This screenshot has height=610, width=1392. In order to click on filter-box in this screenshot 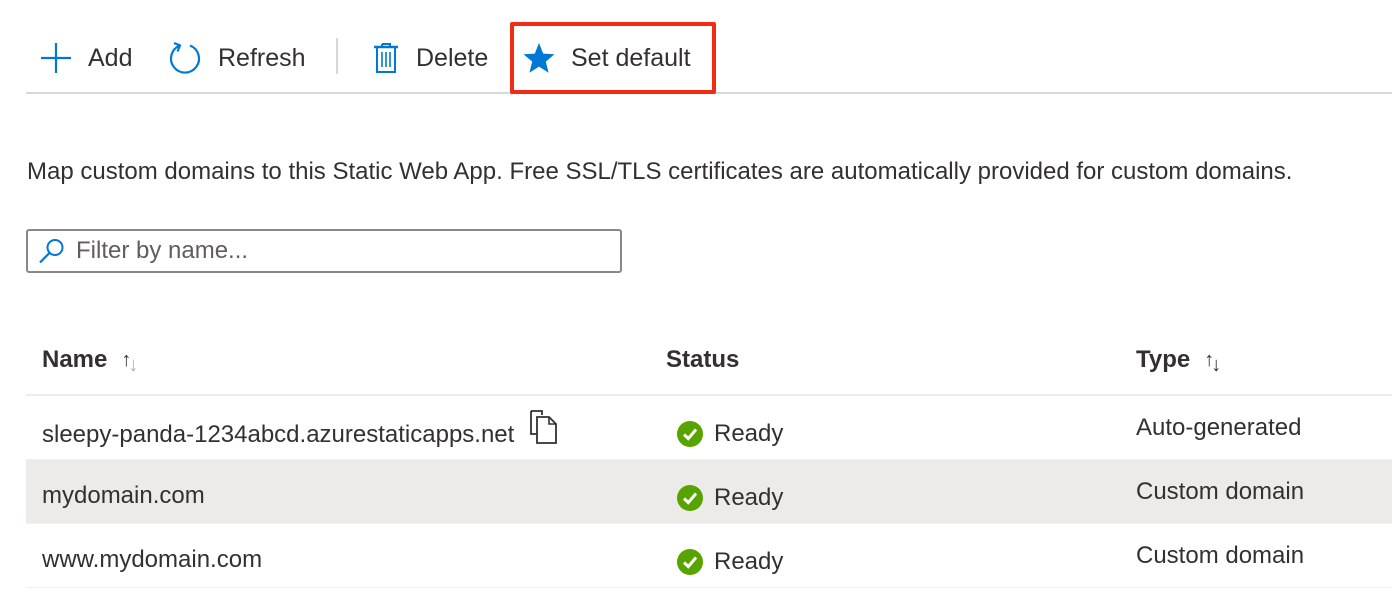, I will do `click(324, 251)`.